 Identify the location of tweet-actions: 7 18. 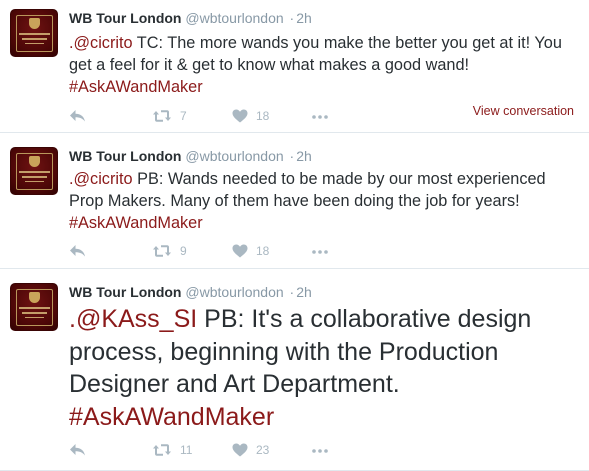
(234, 118).